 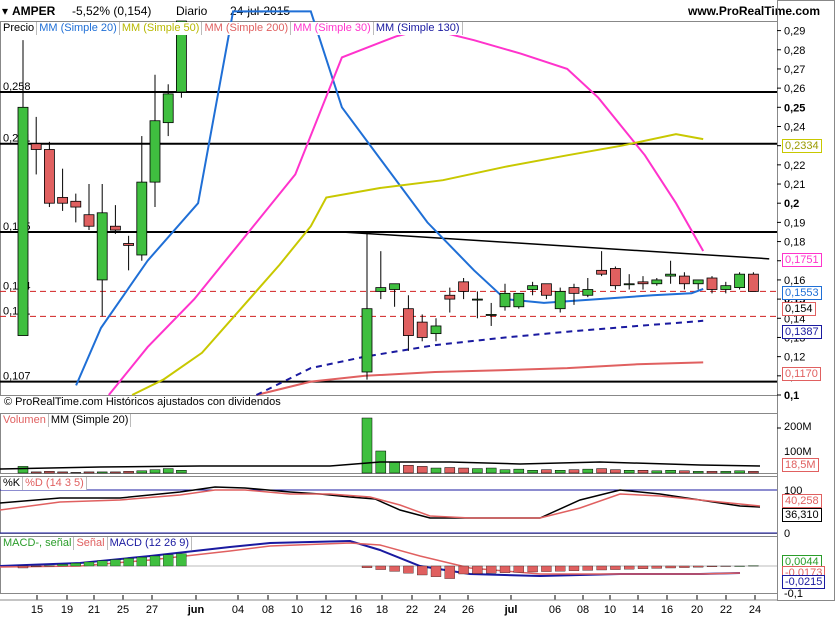 I want to click on y-tick-label: 0,27, so click(x=794, y=70).